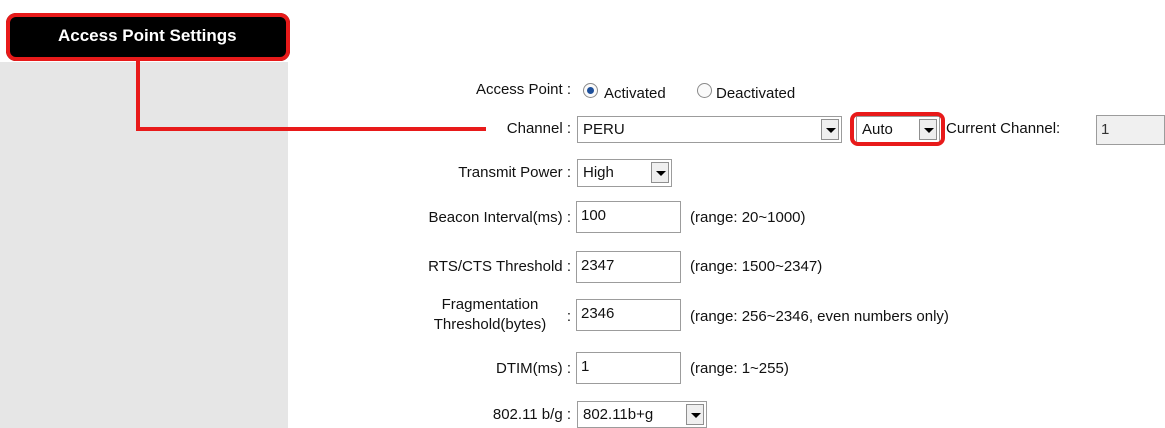 The width and height of the screenshot is (1165, 428). Describe the element at coordinates (1130, 130) in the screenshot. I see `current-channel-field: 1` at that location.